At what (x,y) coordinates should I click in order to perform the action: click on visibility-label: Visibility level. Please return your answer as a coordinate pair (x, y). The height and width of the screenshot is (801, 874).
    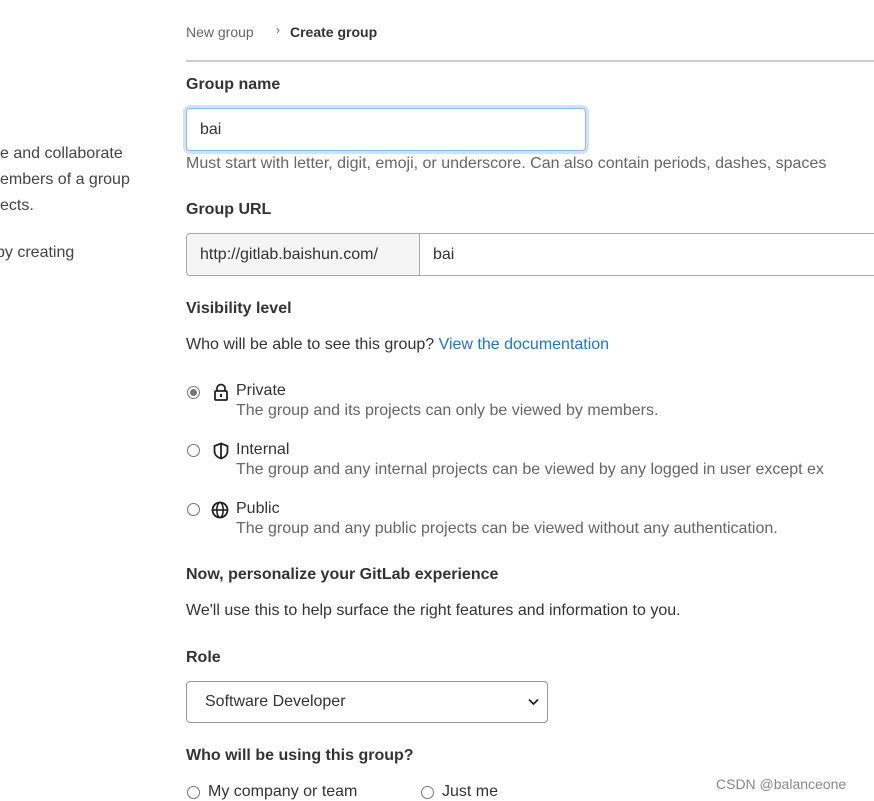
    Looking at the image, I should click on (239, 308).